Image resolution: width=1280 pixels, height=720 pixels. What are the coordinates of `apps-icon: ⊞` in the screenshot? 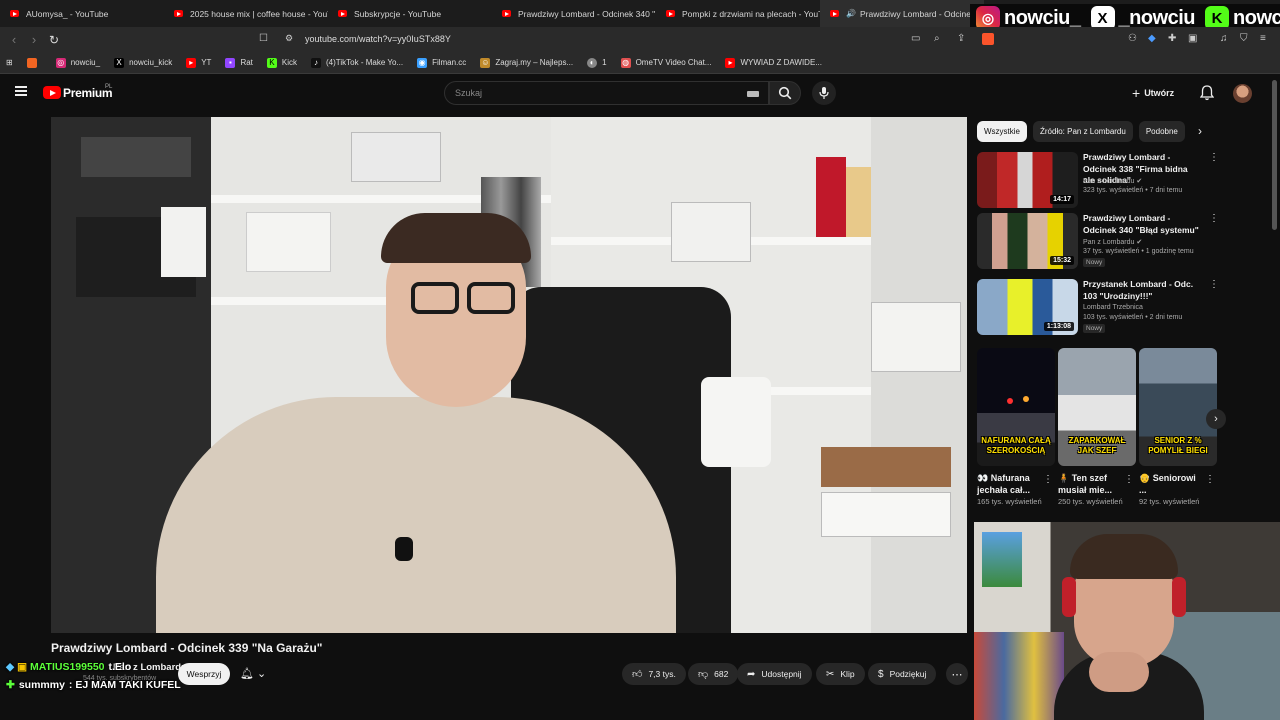 It's located at (9, 62).